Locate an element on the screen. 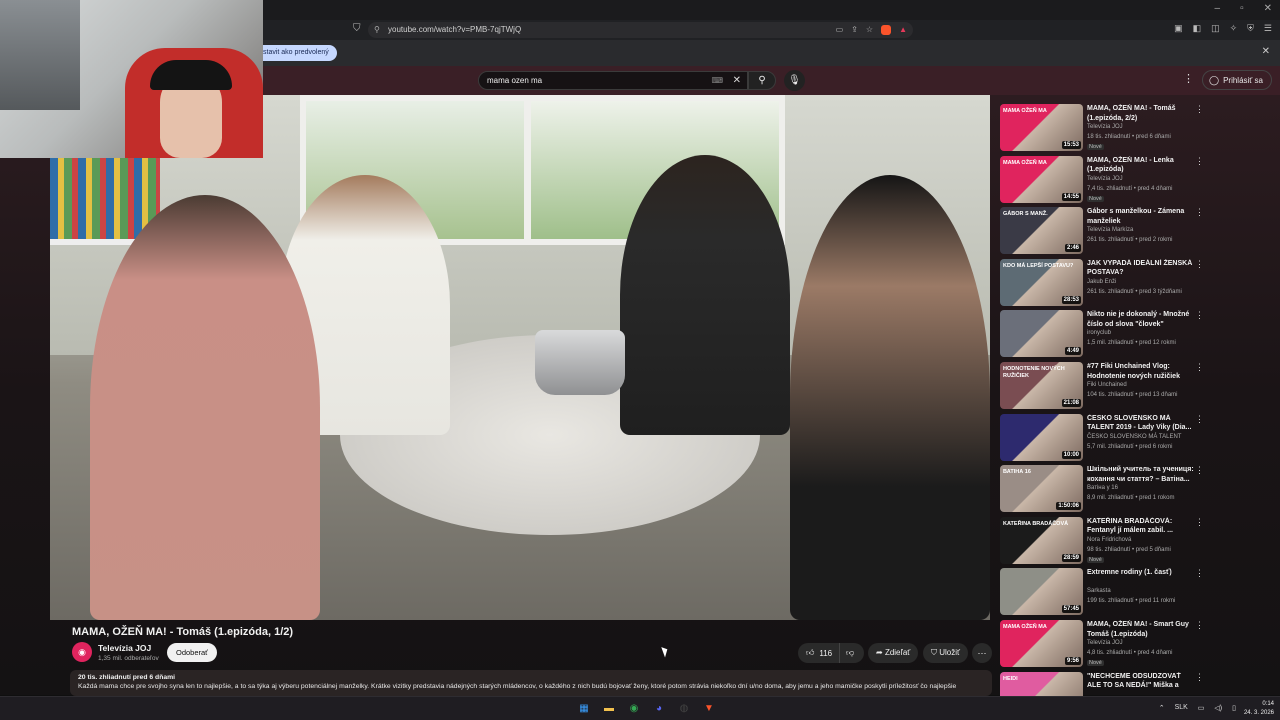 This screenshot has width=1280, height=720. video-thumbnail: MAMA OŽEŇ MA 15:53 is located at coordinates (1041, 127).